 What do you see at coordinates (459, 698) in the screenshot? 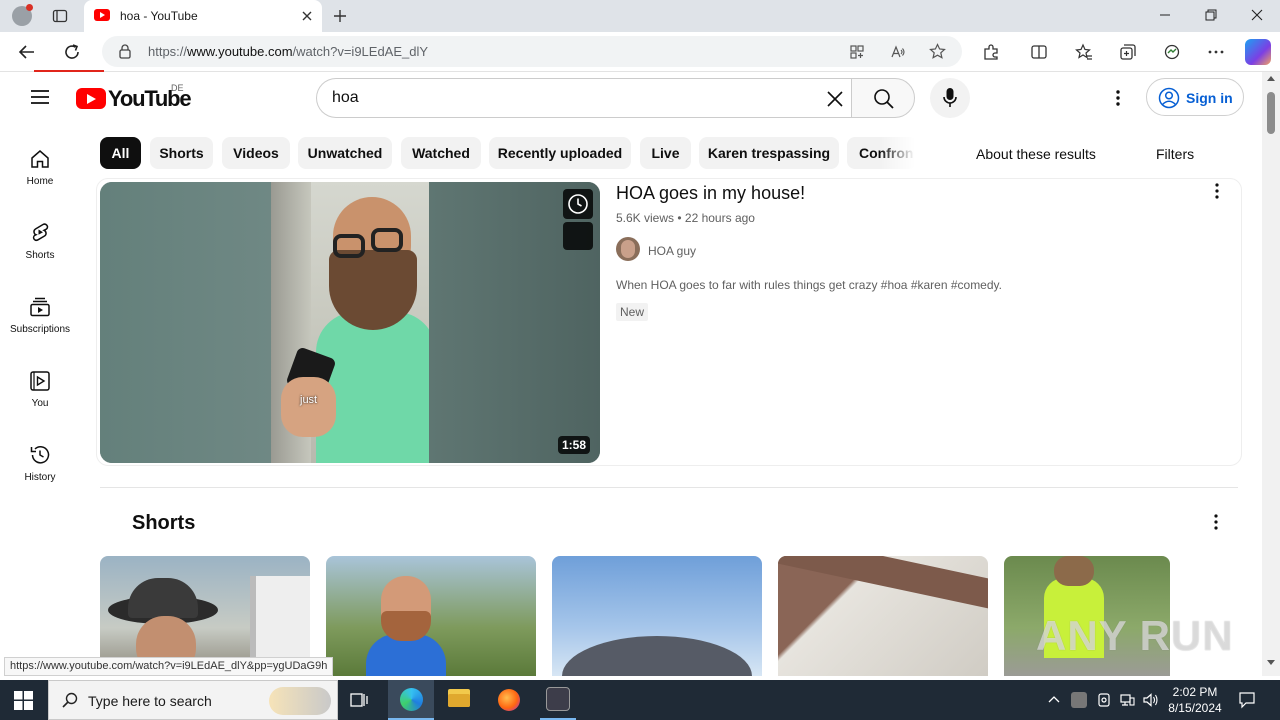
I see `file-explorer-icon` at bounding box center [459, 698].